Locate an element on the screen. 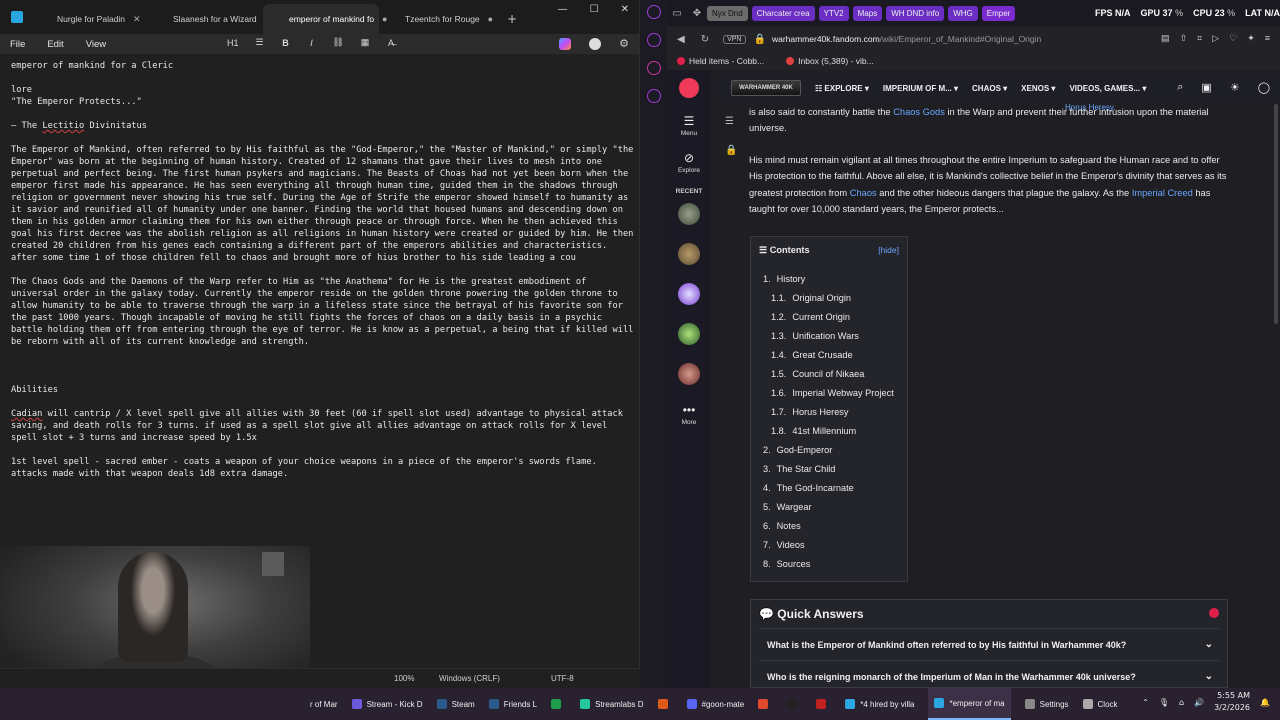 Image resolution: width=1280 pixels, height=720 pixels. toc-item: 1.8. 41st Millennium is located at coordinates (835, 431).